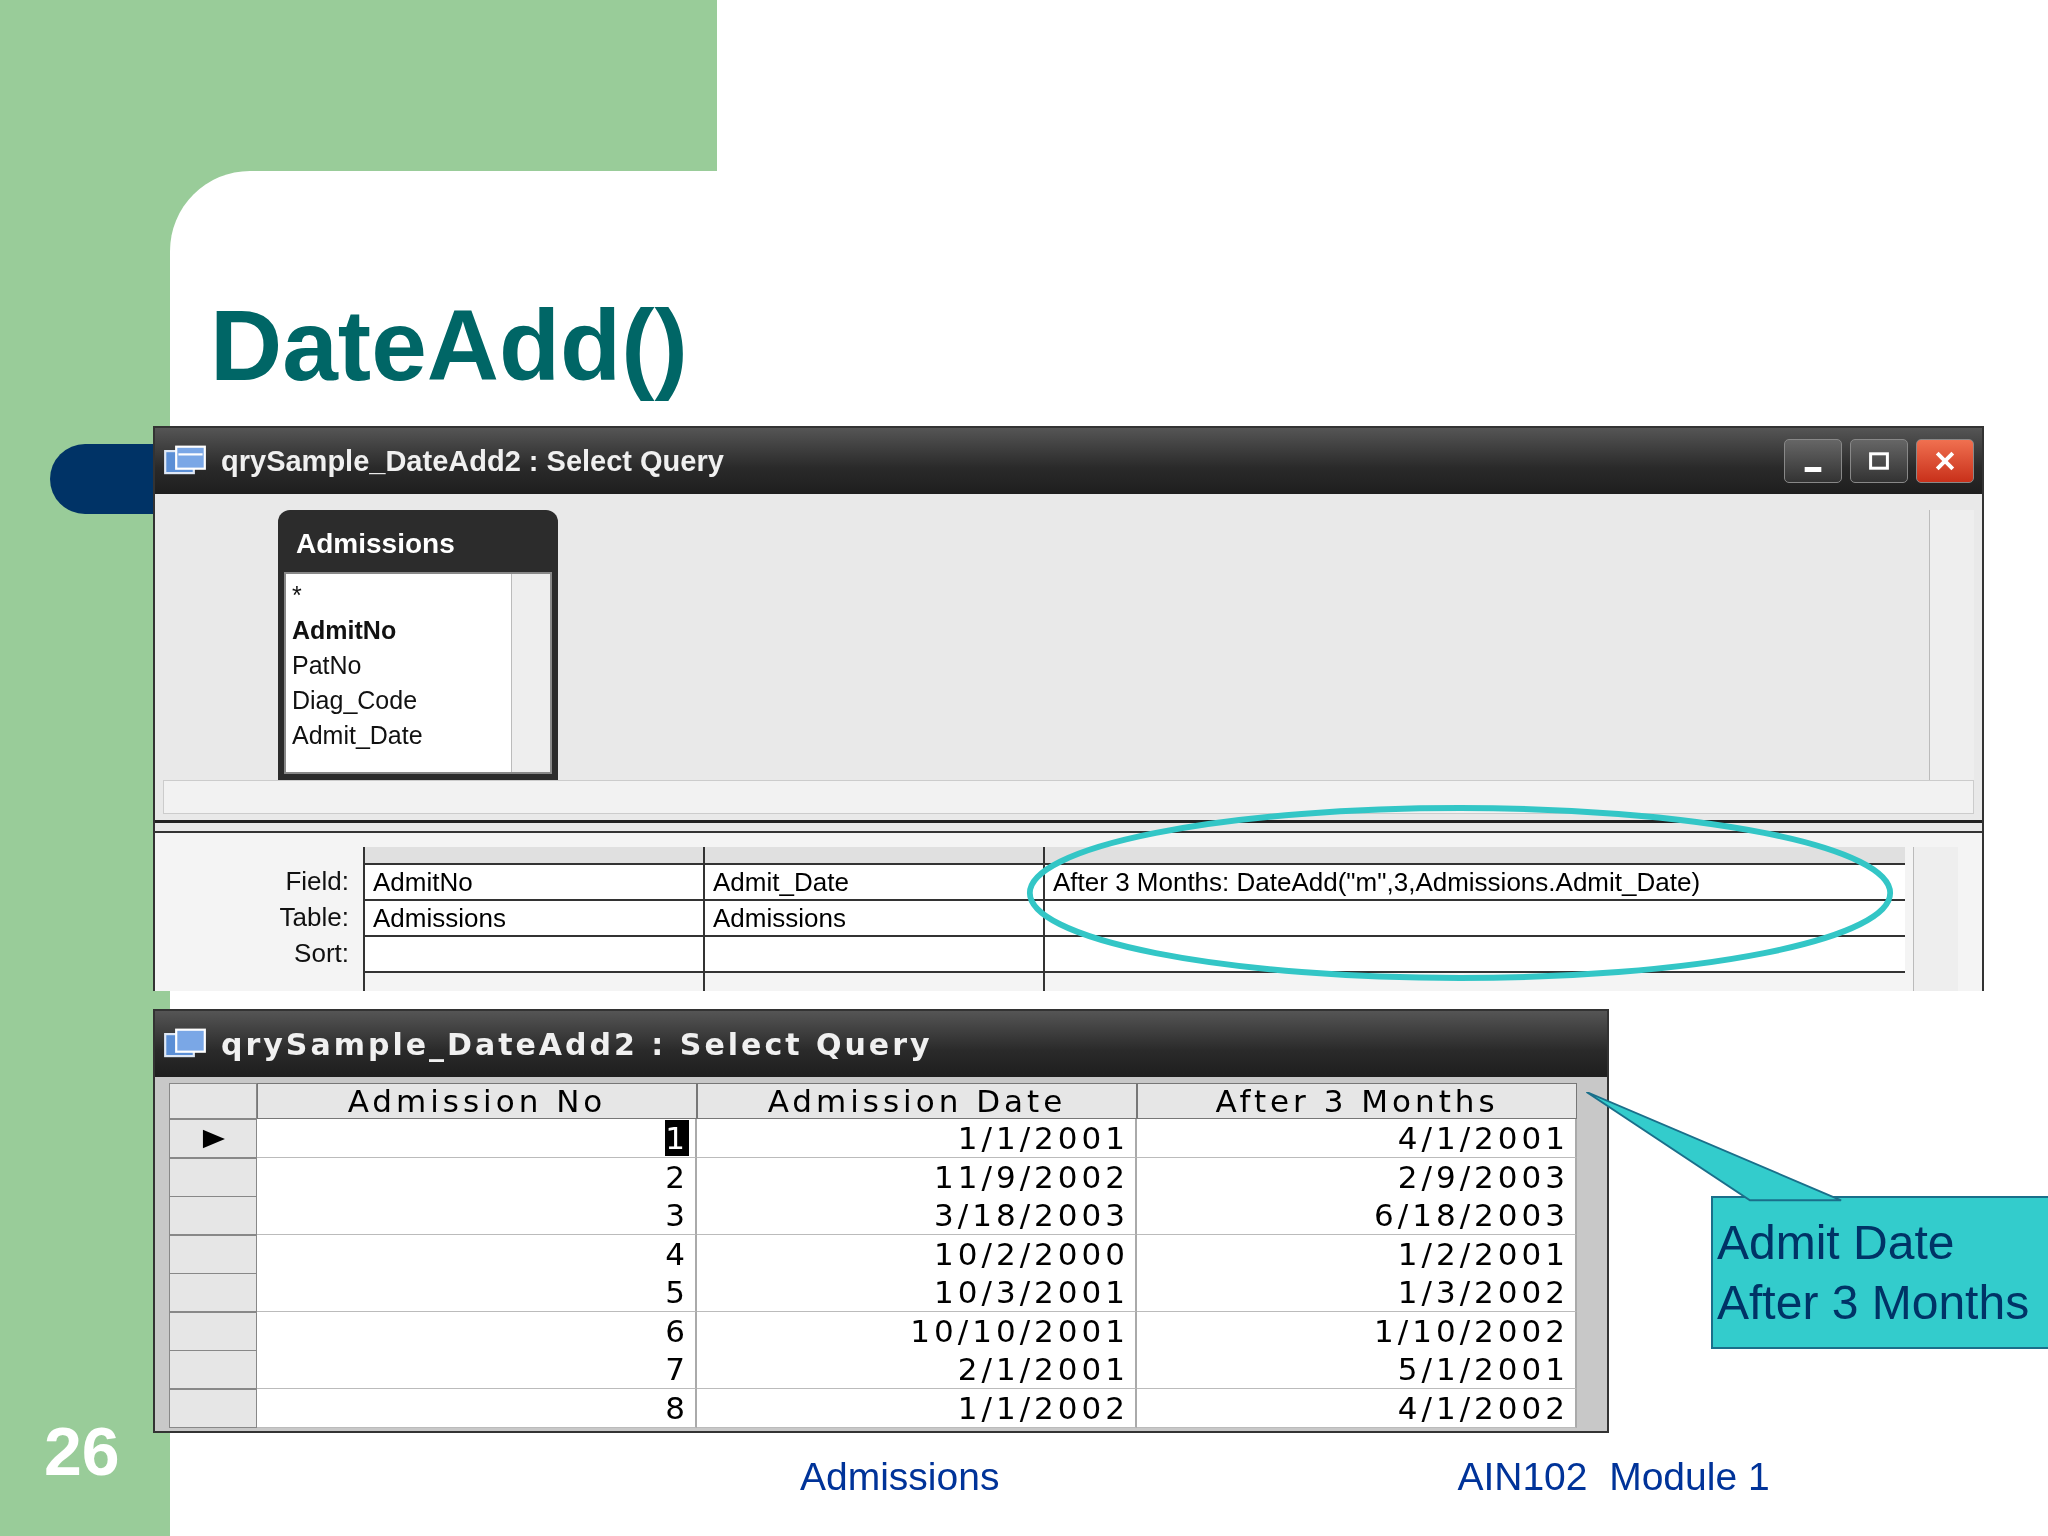  I want to click on table-cell: 10/10/2001, so click(917, 1331).